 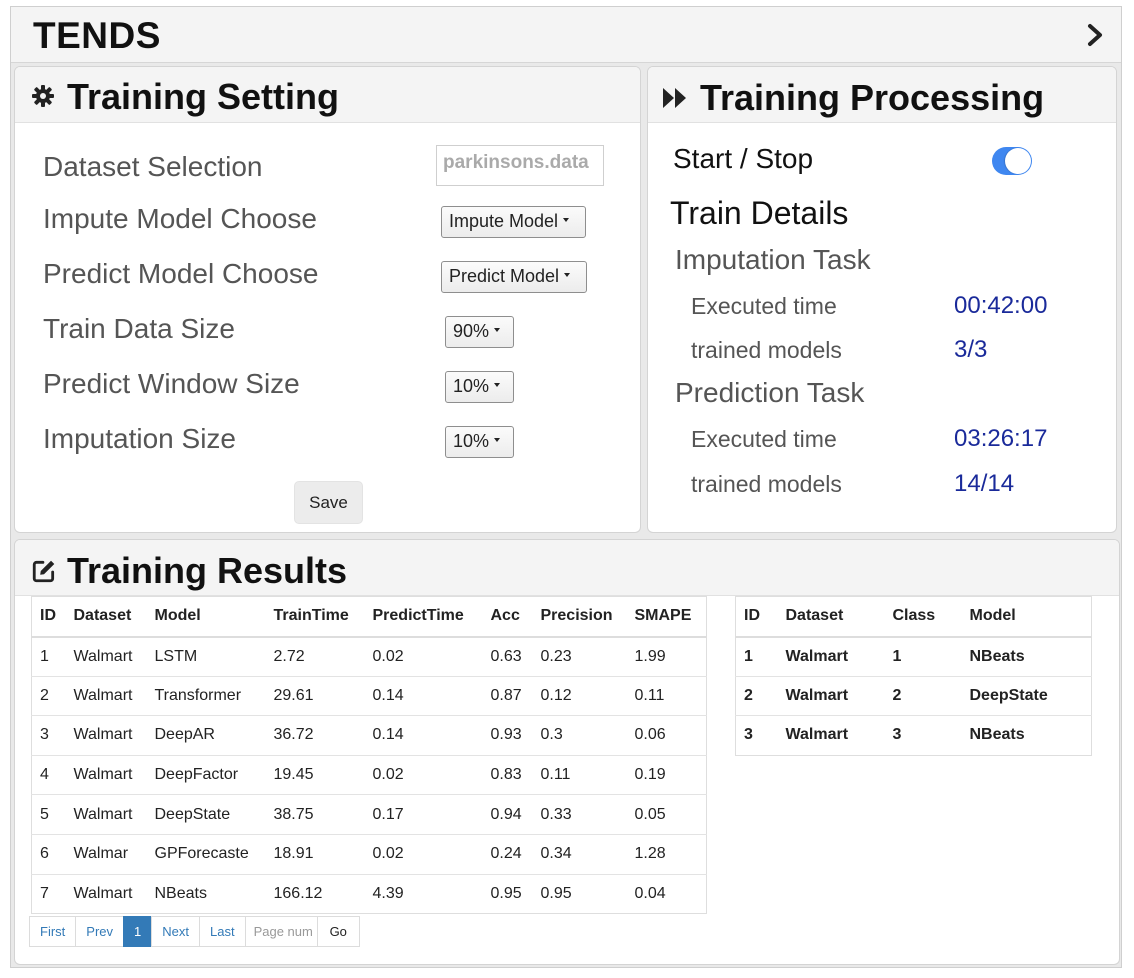 What do you see at coordinates (666, 814) in the screenshot?
I see `cell-smape: 0.05` at bounding box center [666, 814].